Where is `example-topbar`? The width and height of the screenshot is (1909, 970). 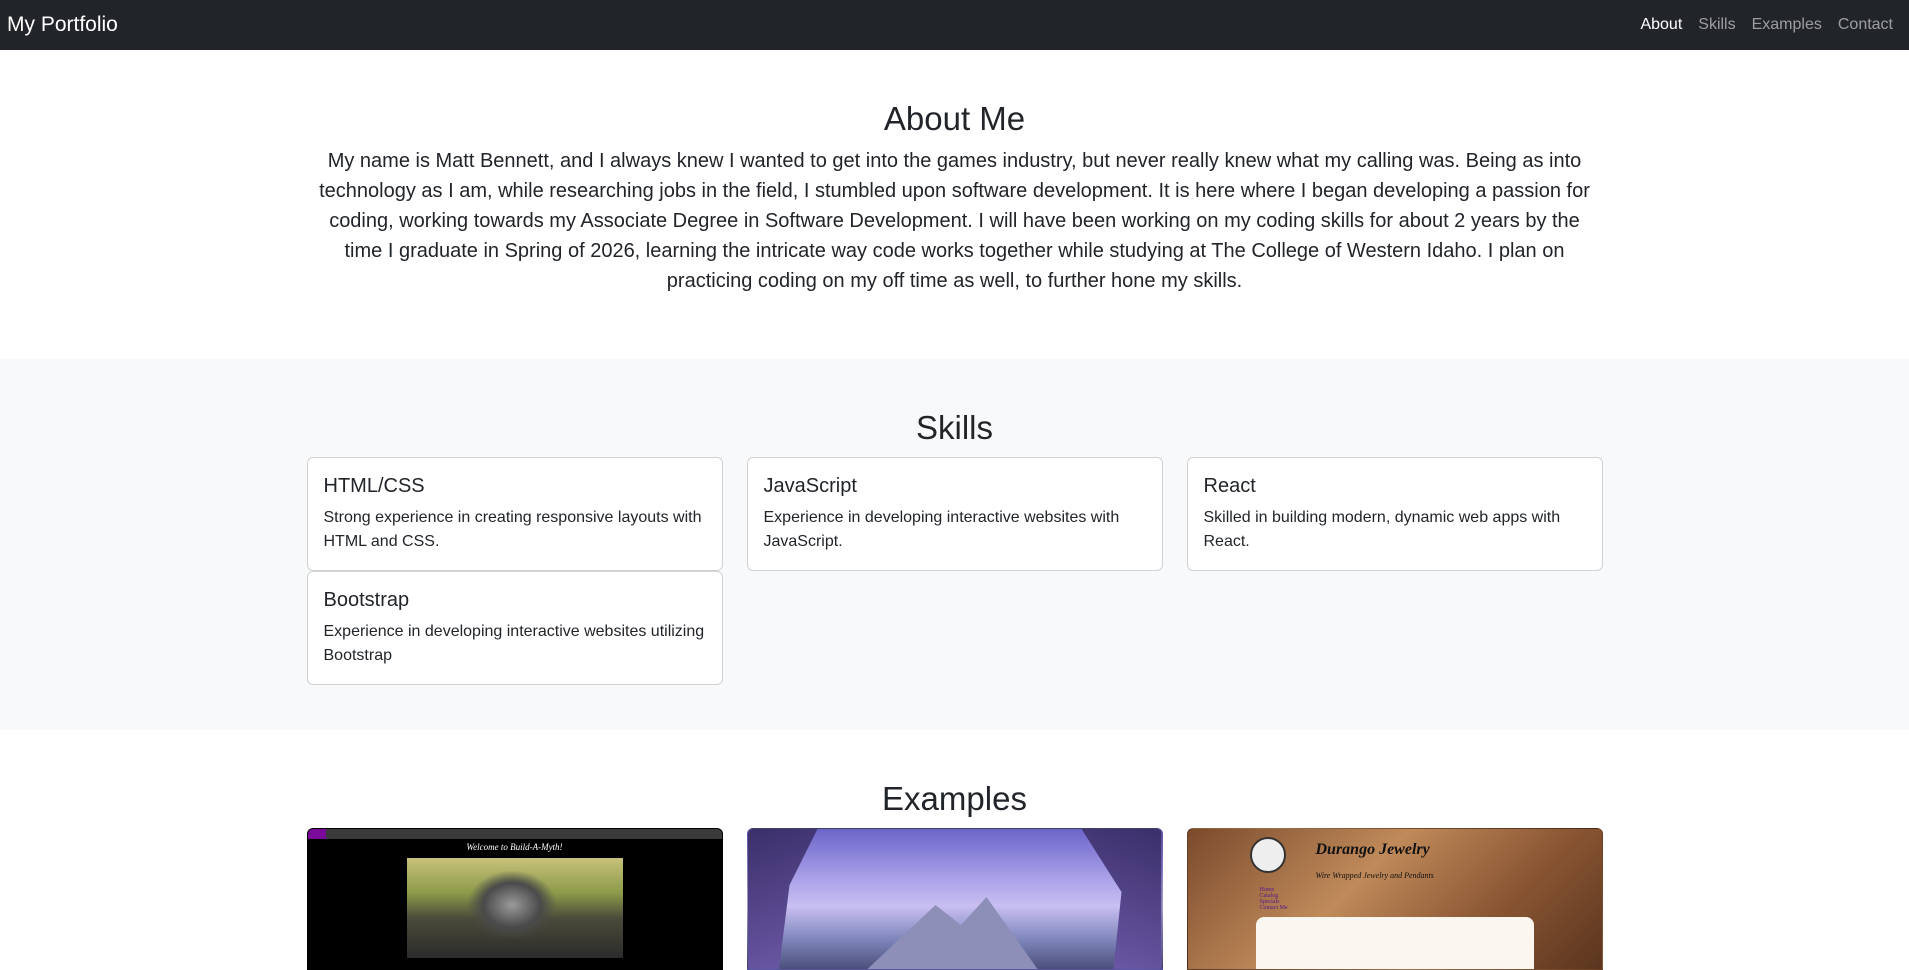
example-topbar is located at coordinates (514, 834).